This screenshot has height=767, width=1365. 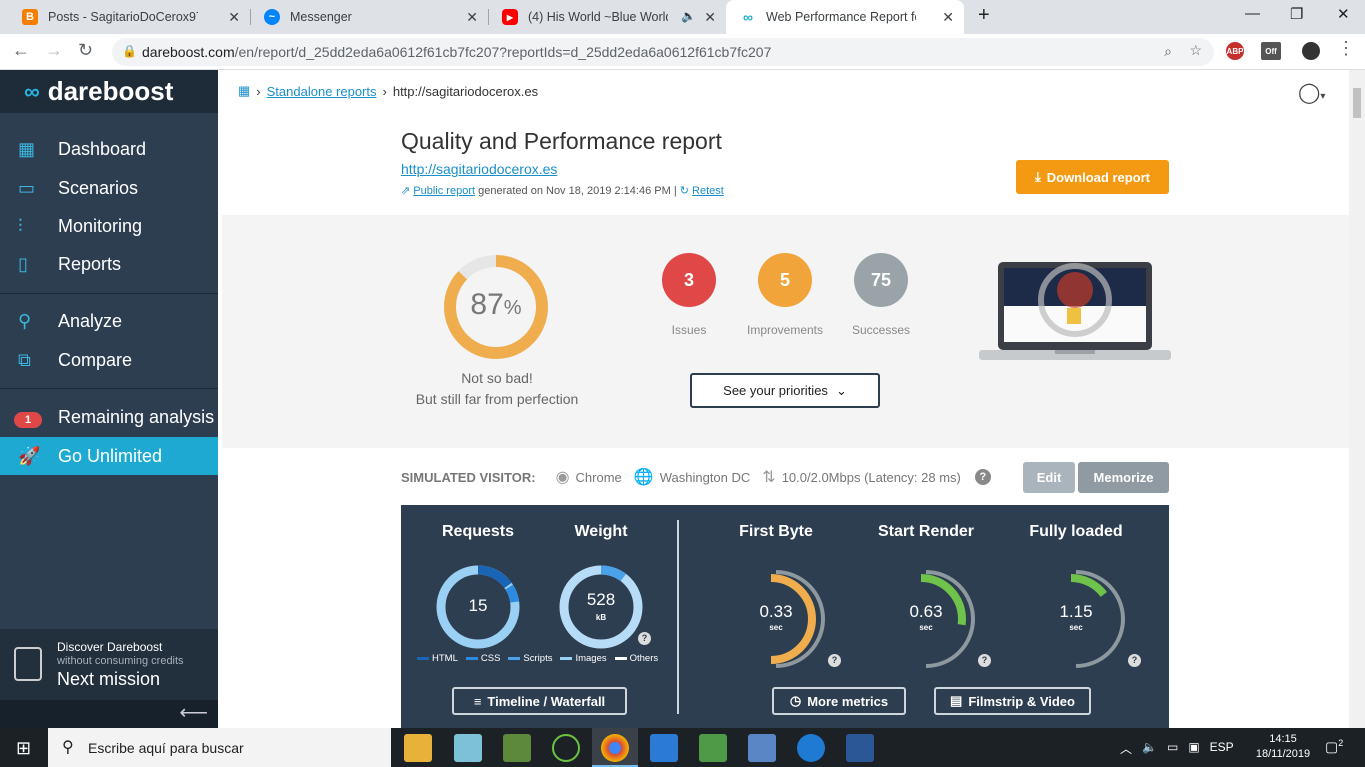 I want to click on page-scrollbar, so click(x=1357, y=399).